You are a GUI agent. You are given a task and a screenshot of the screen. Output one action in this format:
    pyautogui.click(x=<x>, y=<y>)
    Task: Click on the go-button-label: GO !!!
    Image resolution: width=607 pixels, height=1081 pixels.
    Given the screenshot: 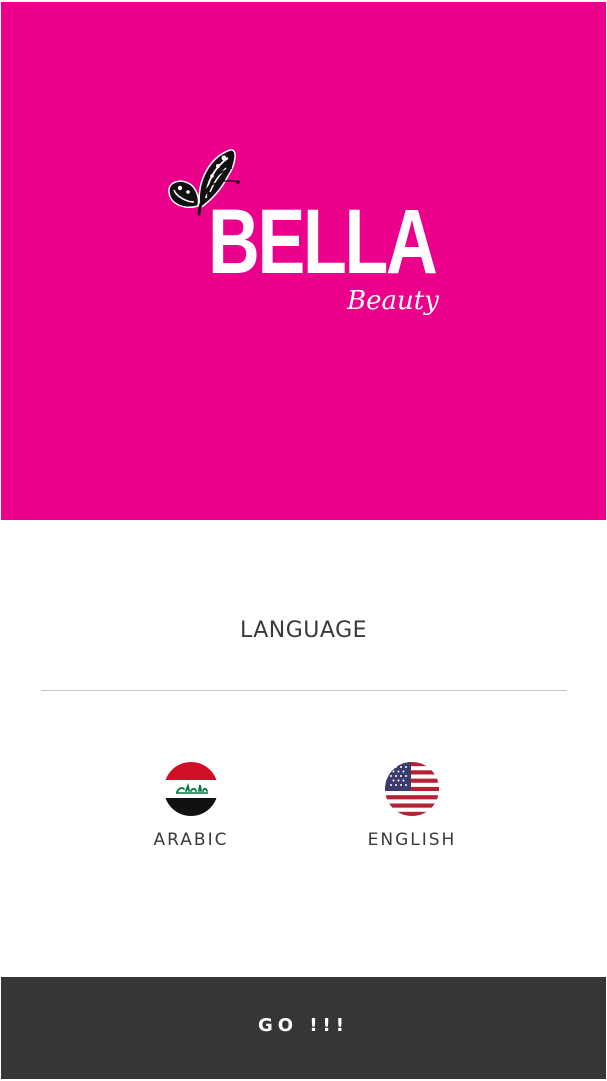 What is the action you would take?
    pyautogui.click(x=303, y=1025)
    